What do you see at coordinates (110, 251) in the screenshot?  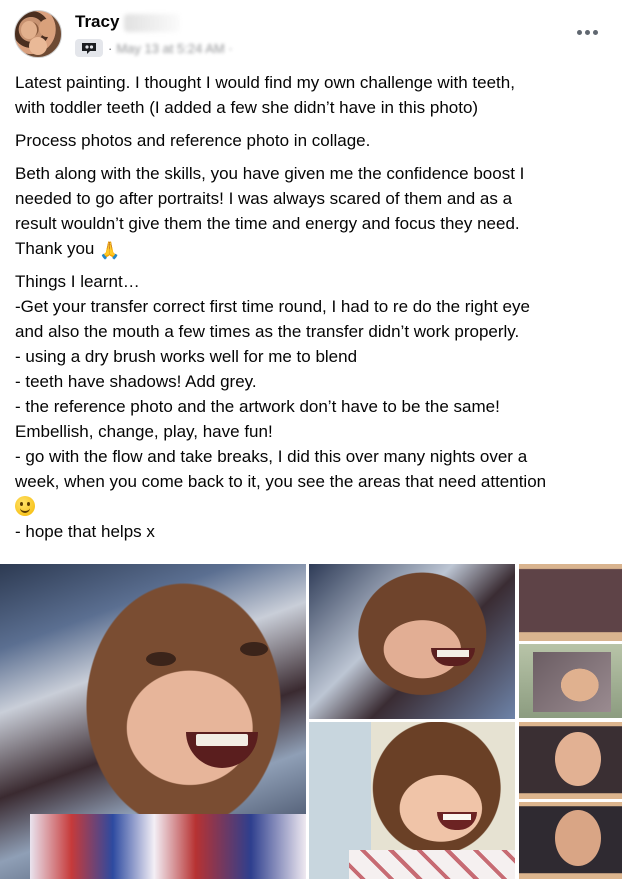 I see `folded-hands-emoji-icon: 🙏` at bounding box center [110, 251].